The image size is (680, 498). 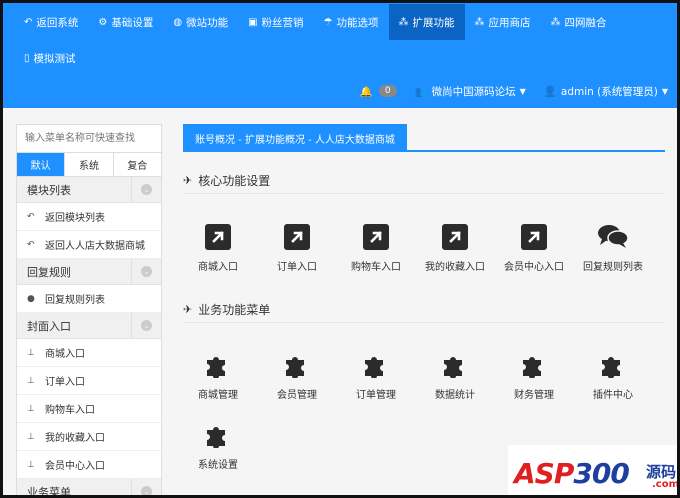 What do you see at coordinates (509, 22) in the screenshot?
I see `nav-item-label: 应用商店` at bounding box center [509, 22].